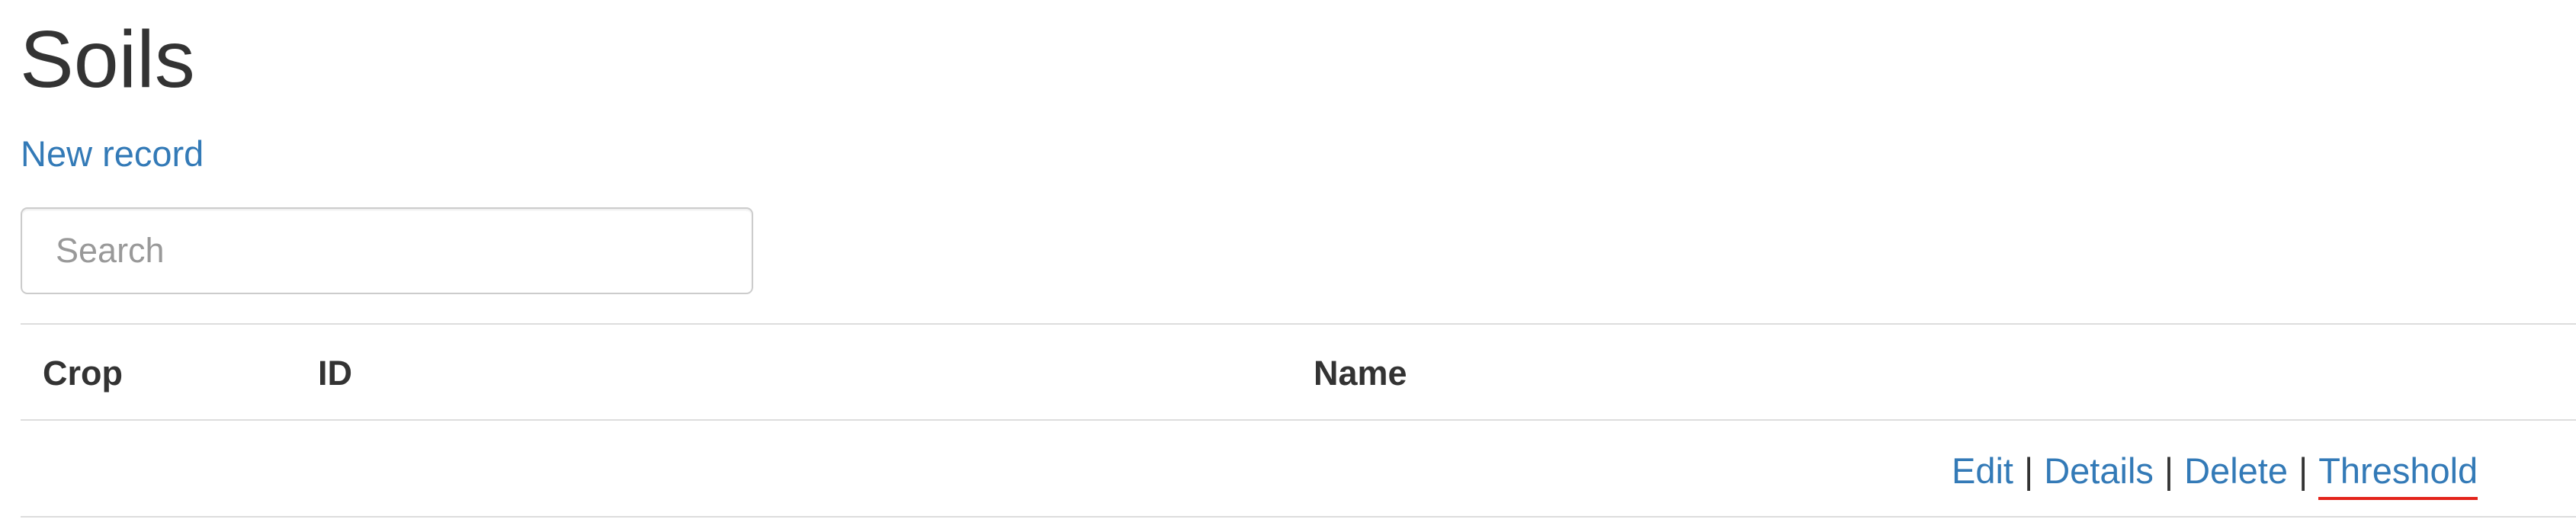 This screenshot has height=532, width=2576. Describe the element at coordinates (83, 373) in the screenshot. I see `column-header-crop: Crop` at that location.